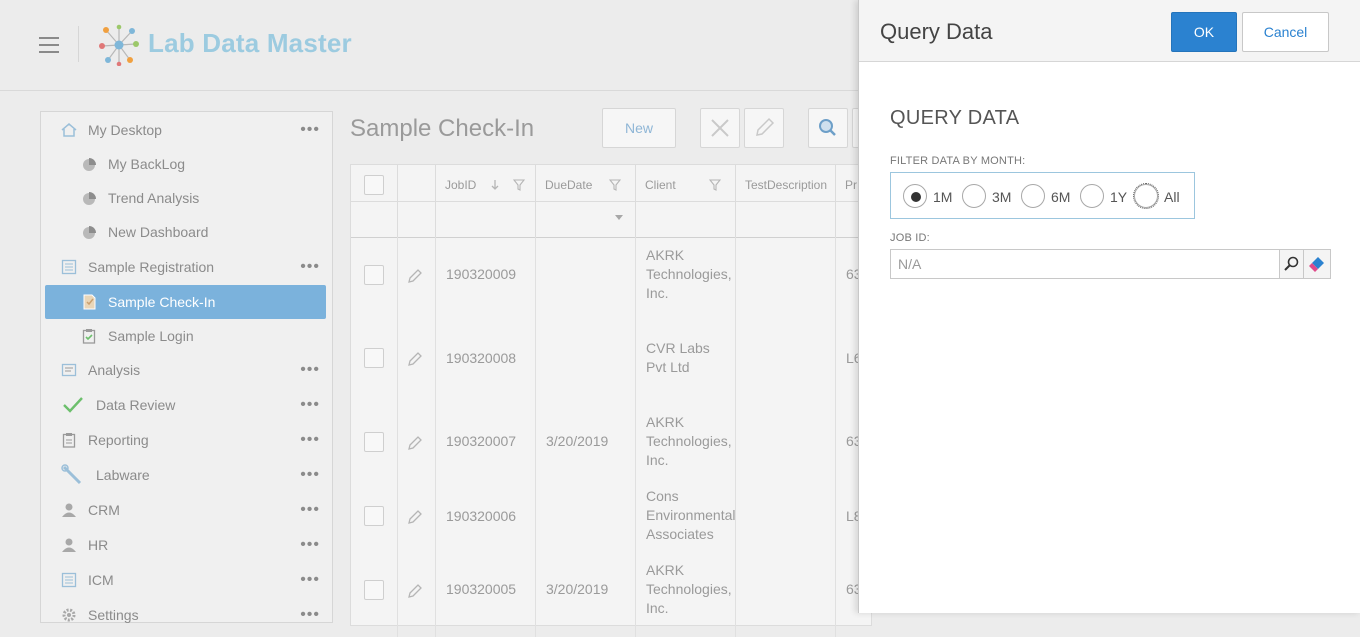 The width and height of the screenshot is (1360, 637). I want to click on sidebar-item-label: Analysis, so click(114, 370).